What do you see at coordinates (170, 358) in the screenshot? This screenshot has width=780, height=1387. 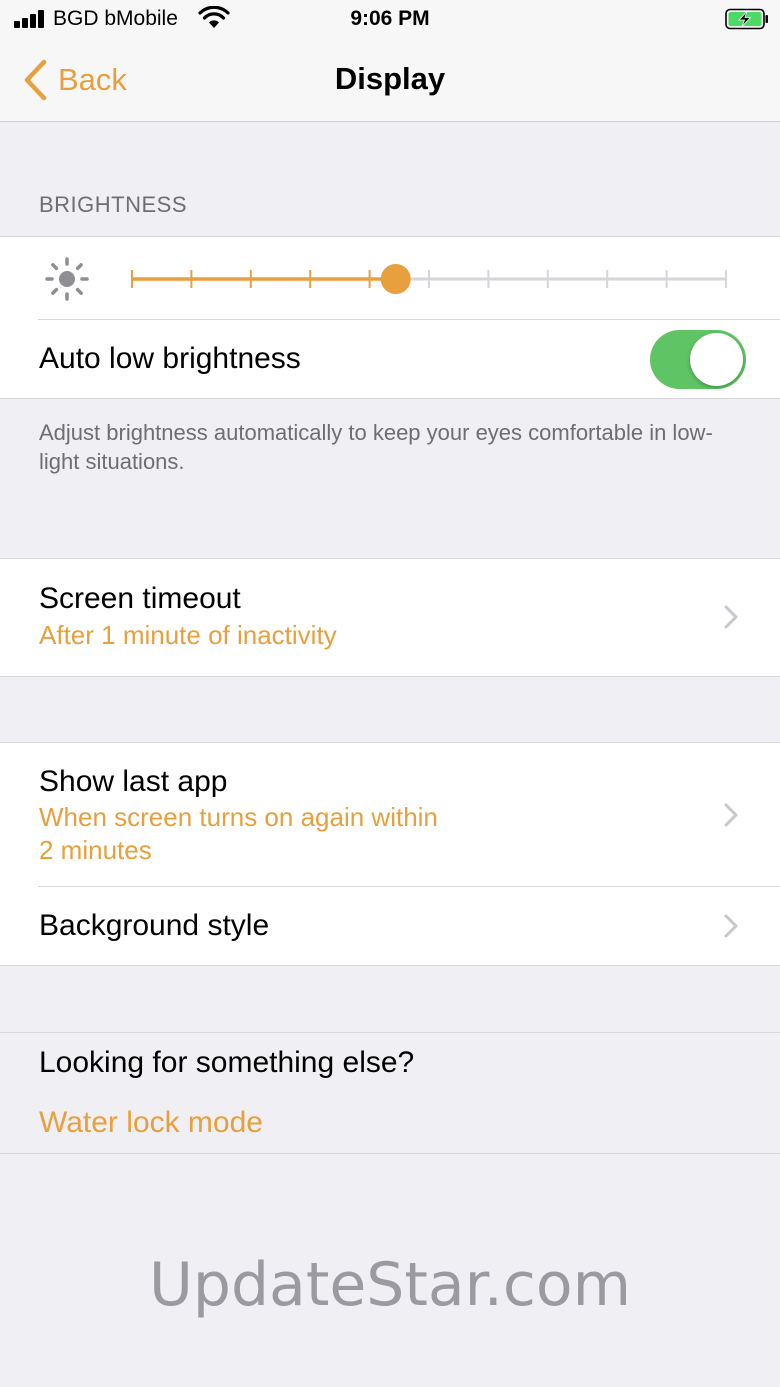 I see `auto-low-brightness-label: Auto low brightness` at bounding box center [170, 358].